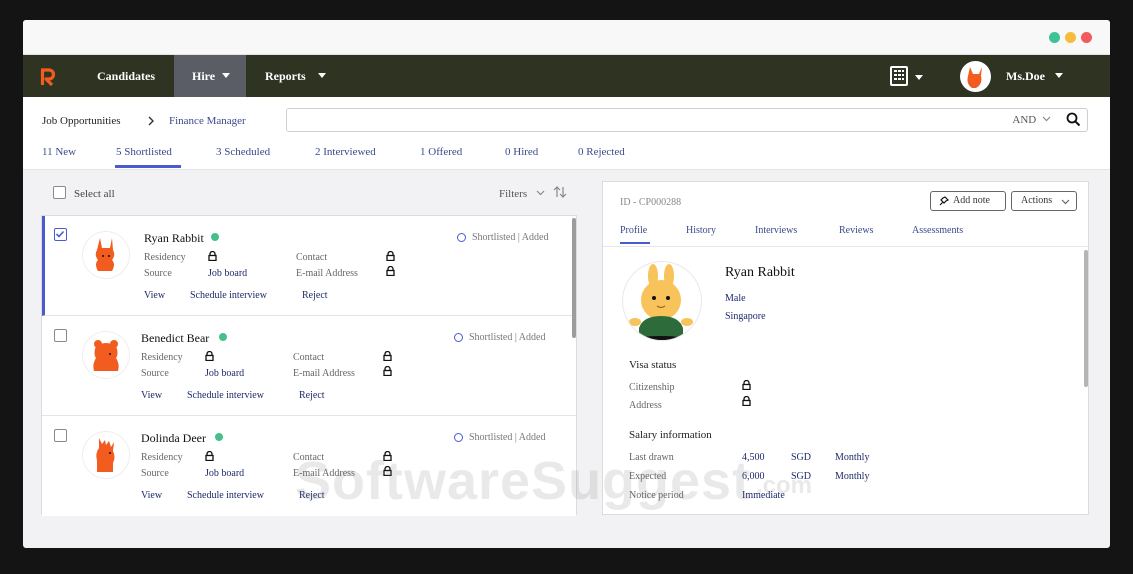 This screenshot has height=574, width=1133. What do you see at coordinates (1044, 201) in the screenshot?
I see `actions-dropdown: Actions` at bounding box center [1044, 201].